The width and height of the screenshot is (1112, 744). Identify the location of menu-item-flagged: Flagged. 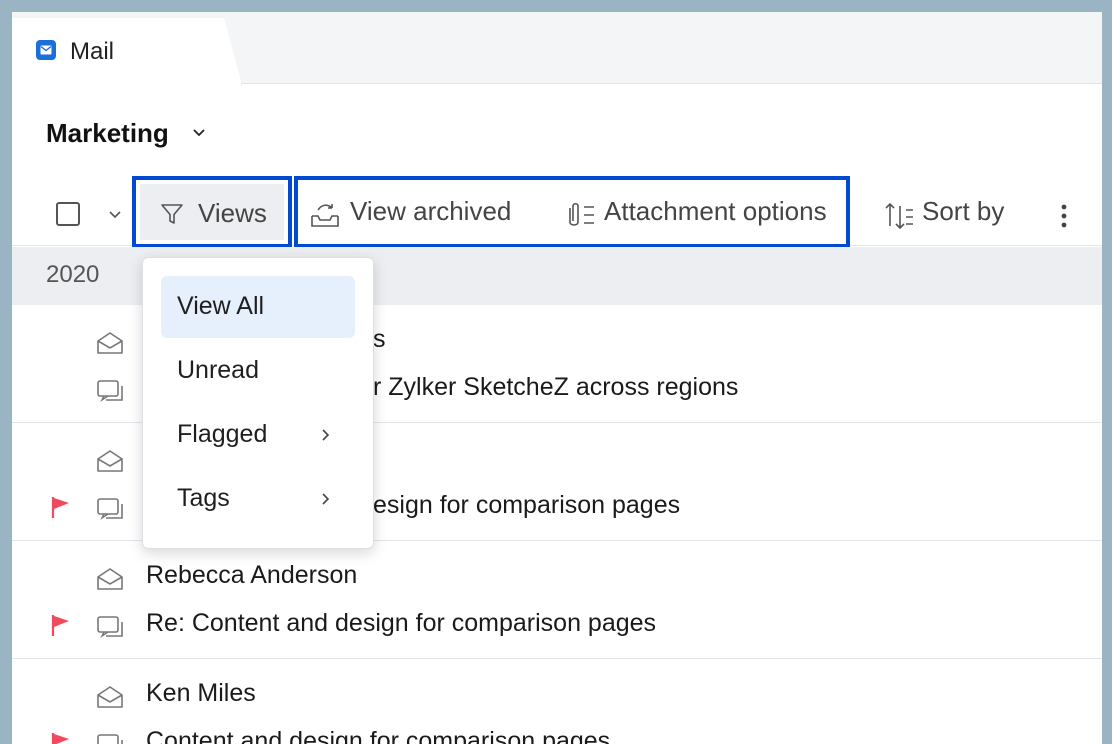
(258, 435).